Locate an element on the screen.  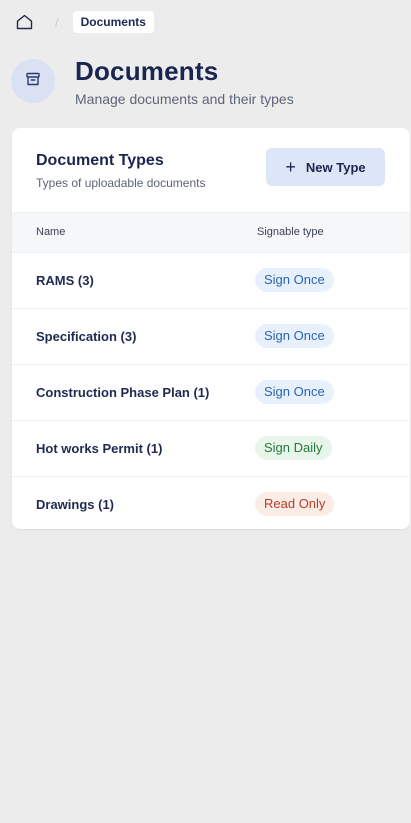
document-type-name: Specification (3) is located at coordinates (86, 336).